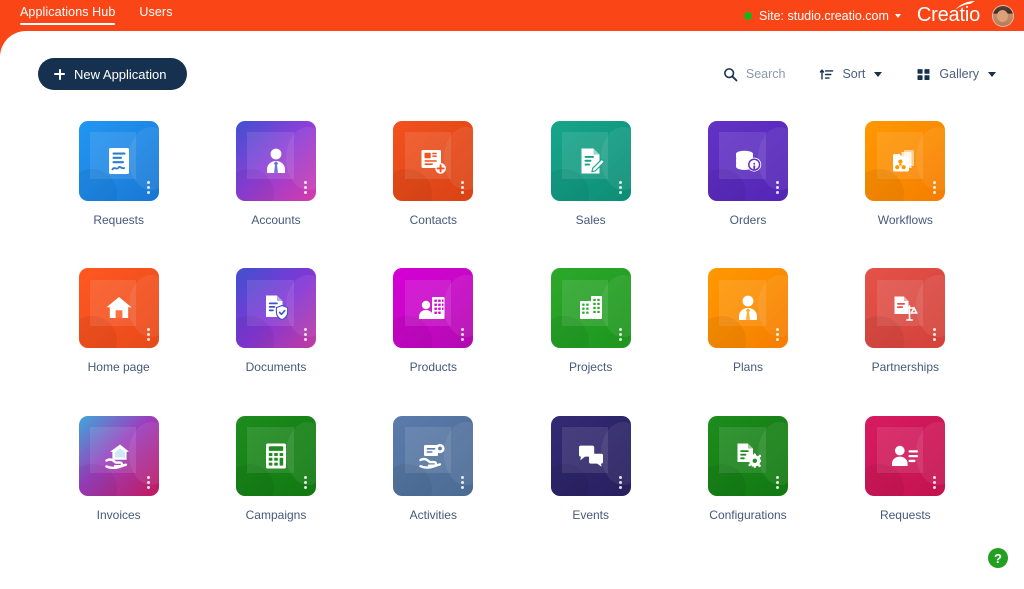  What do you see at coordinates (854, 74) in the screenshot?
I see `sort-label: Sort` at bounding box center [854, 74].